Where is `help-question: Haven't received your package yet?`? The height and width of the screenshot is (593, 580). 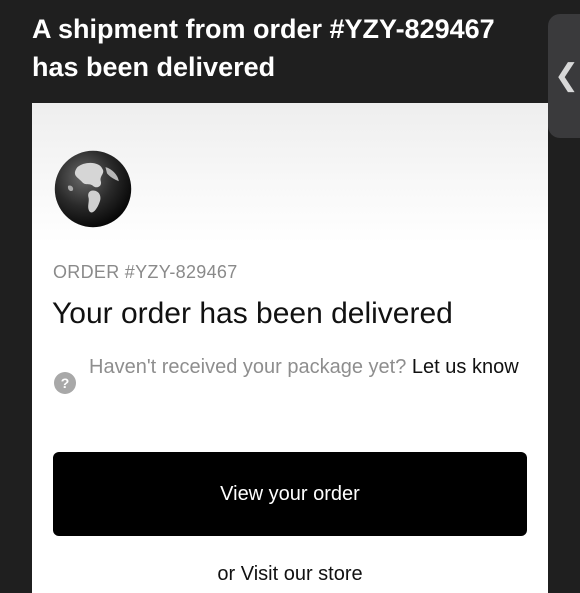 help-question: Haven't received your package yet? is located at coordinates (248, 367).